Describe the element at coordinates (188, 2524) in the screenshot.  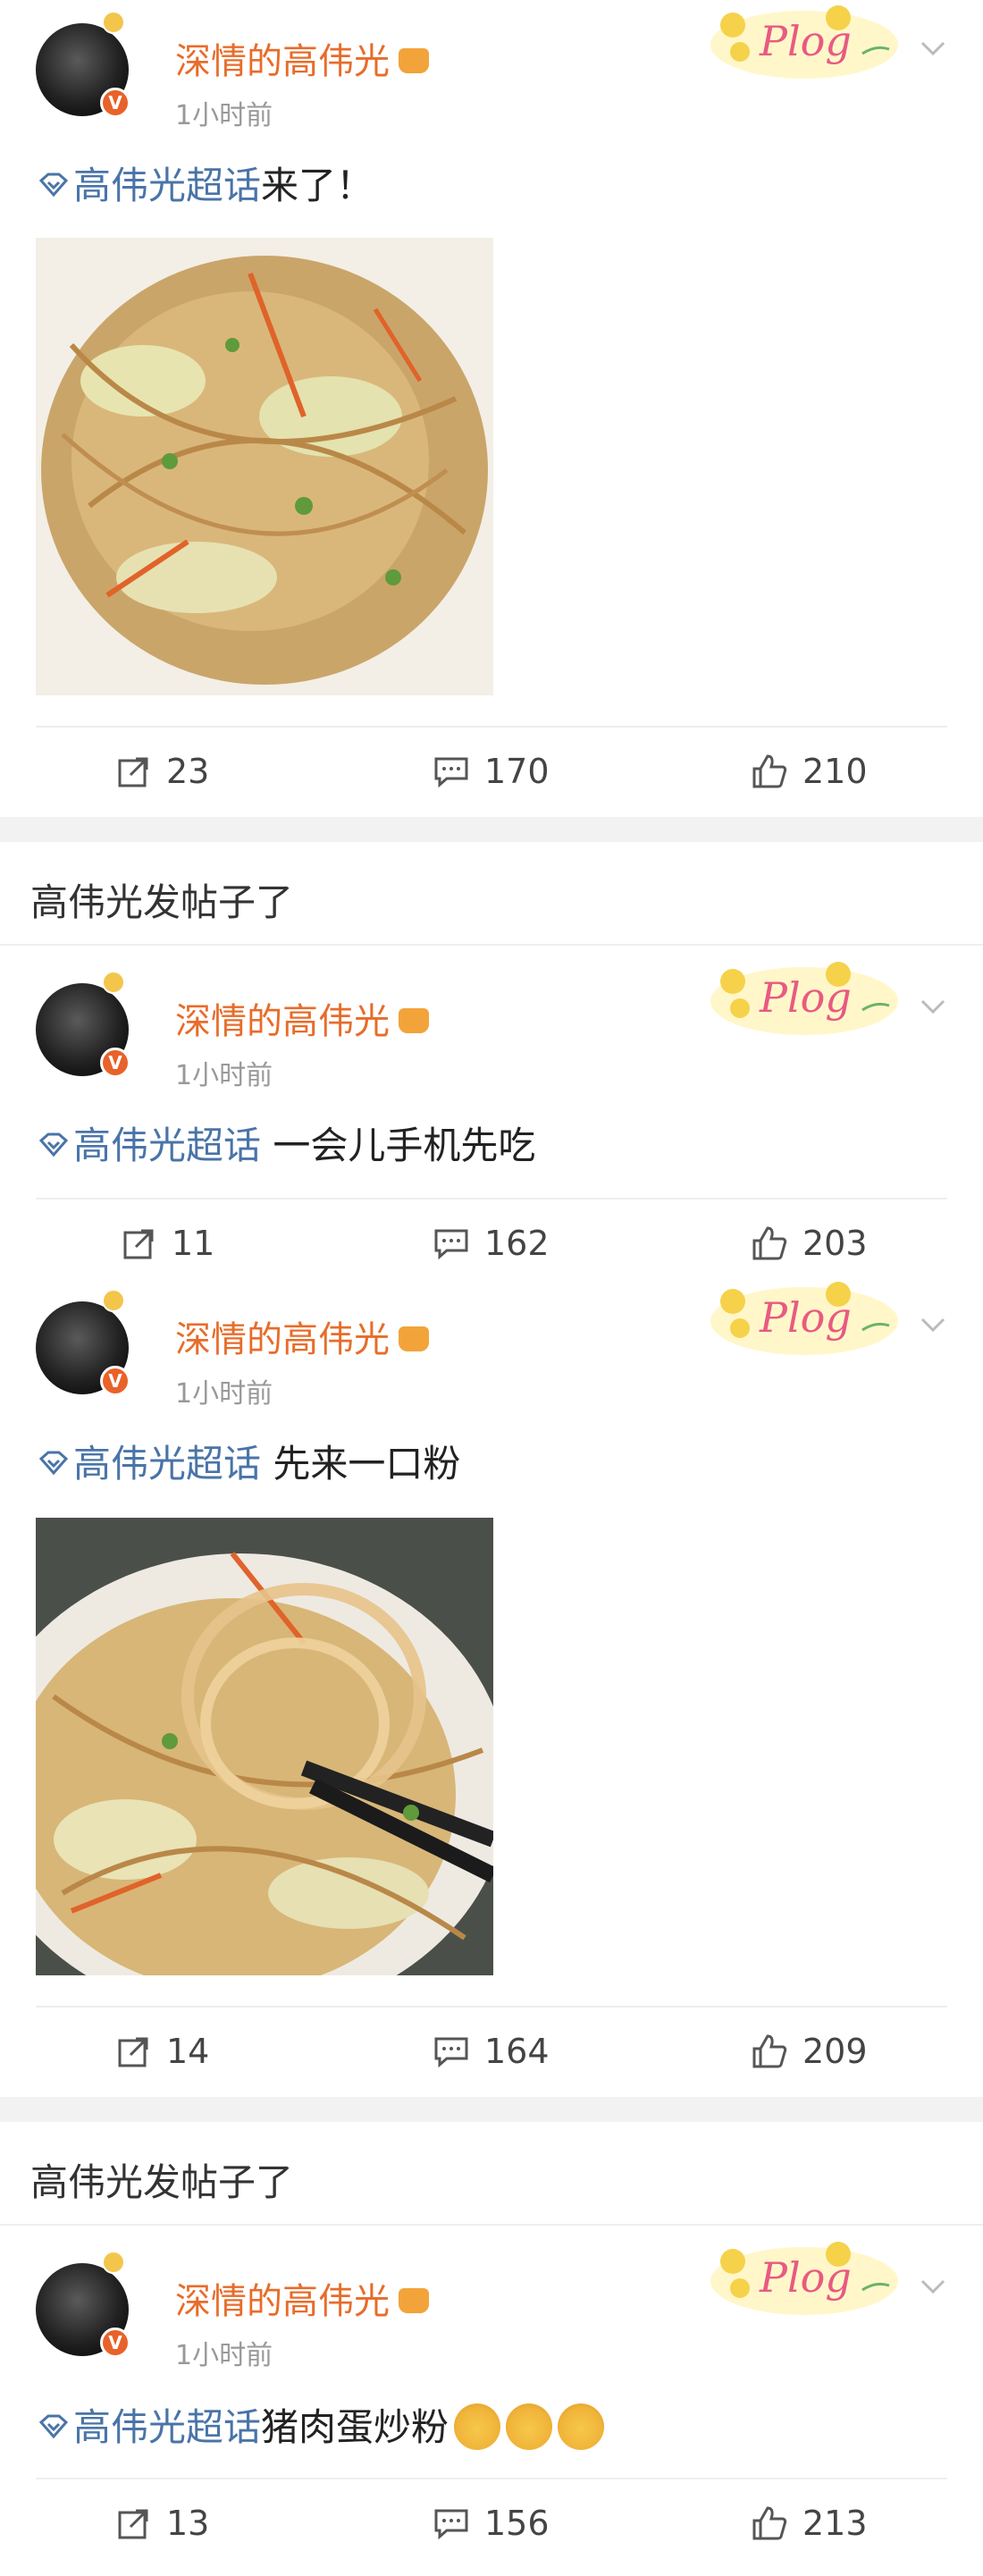
I see `repost-count: 13` at that location.